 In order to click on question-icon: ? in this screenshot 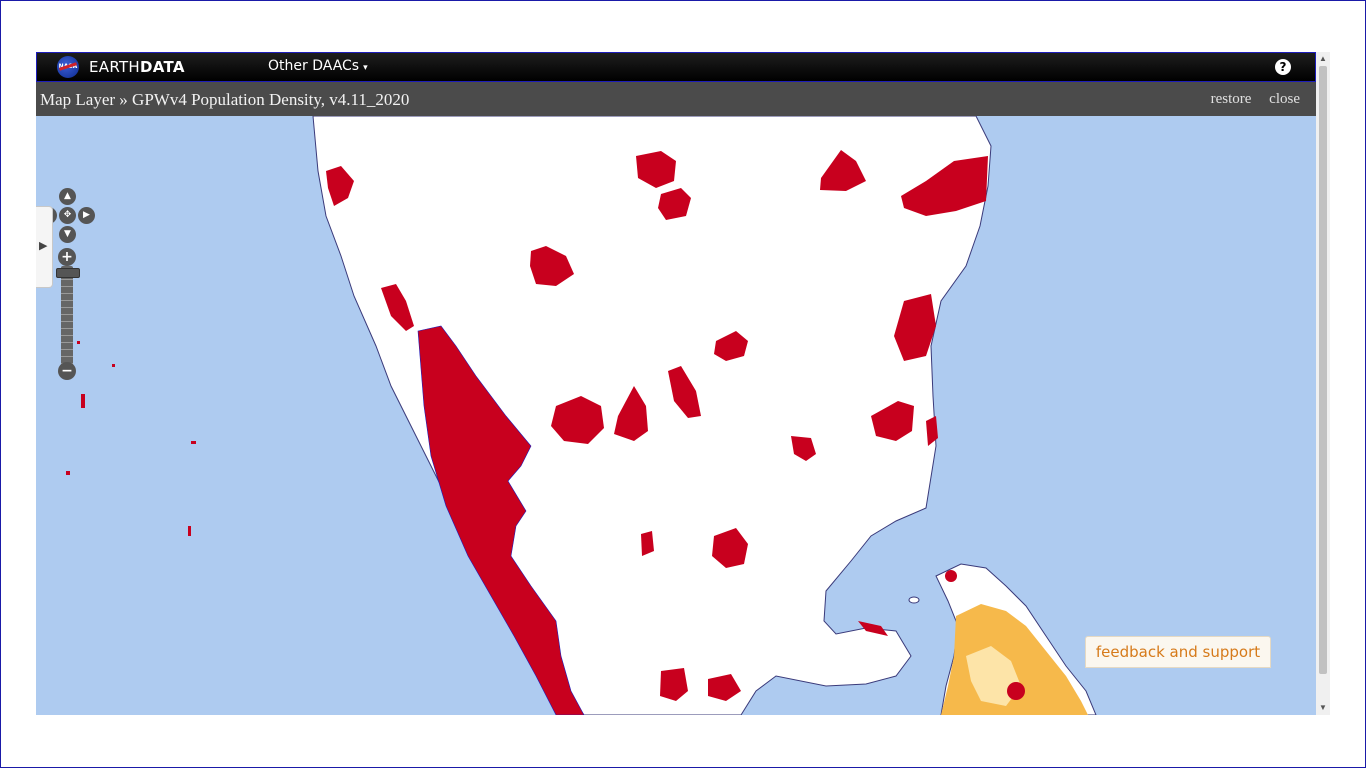, I will do `click(1283, 67)`.